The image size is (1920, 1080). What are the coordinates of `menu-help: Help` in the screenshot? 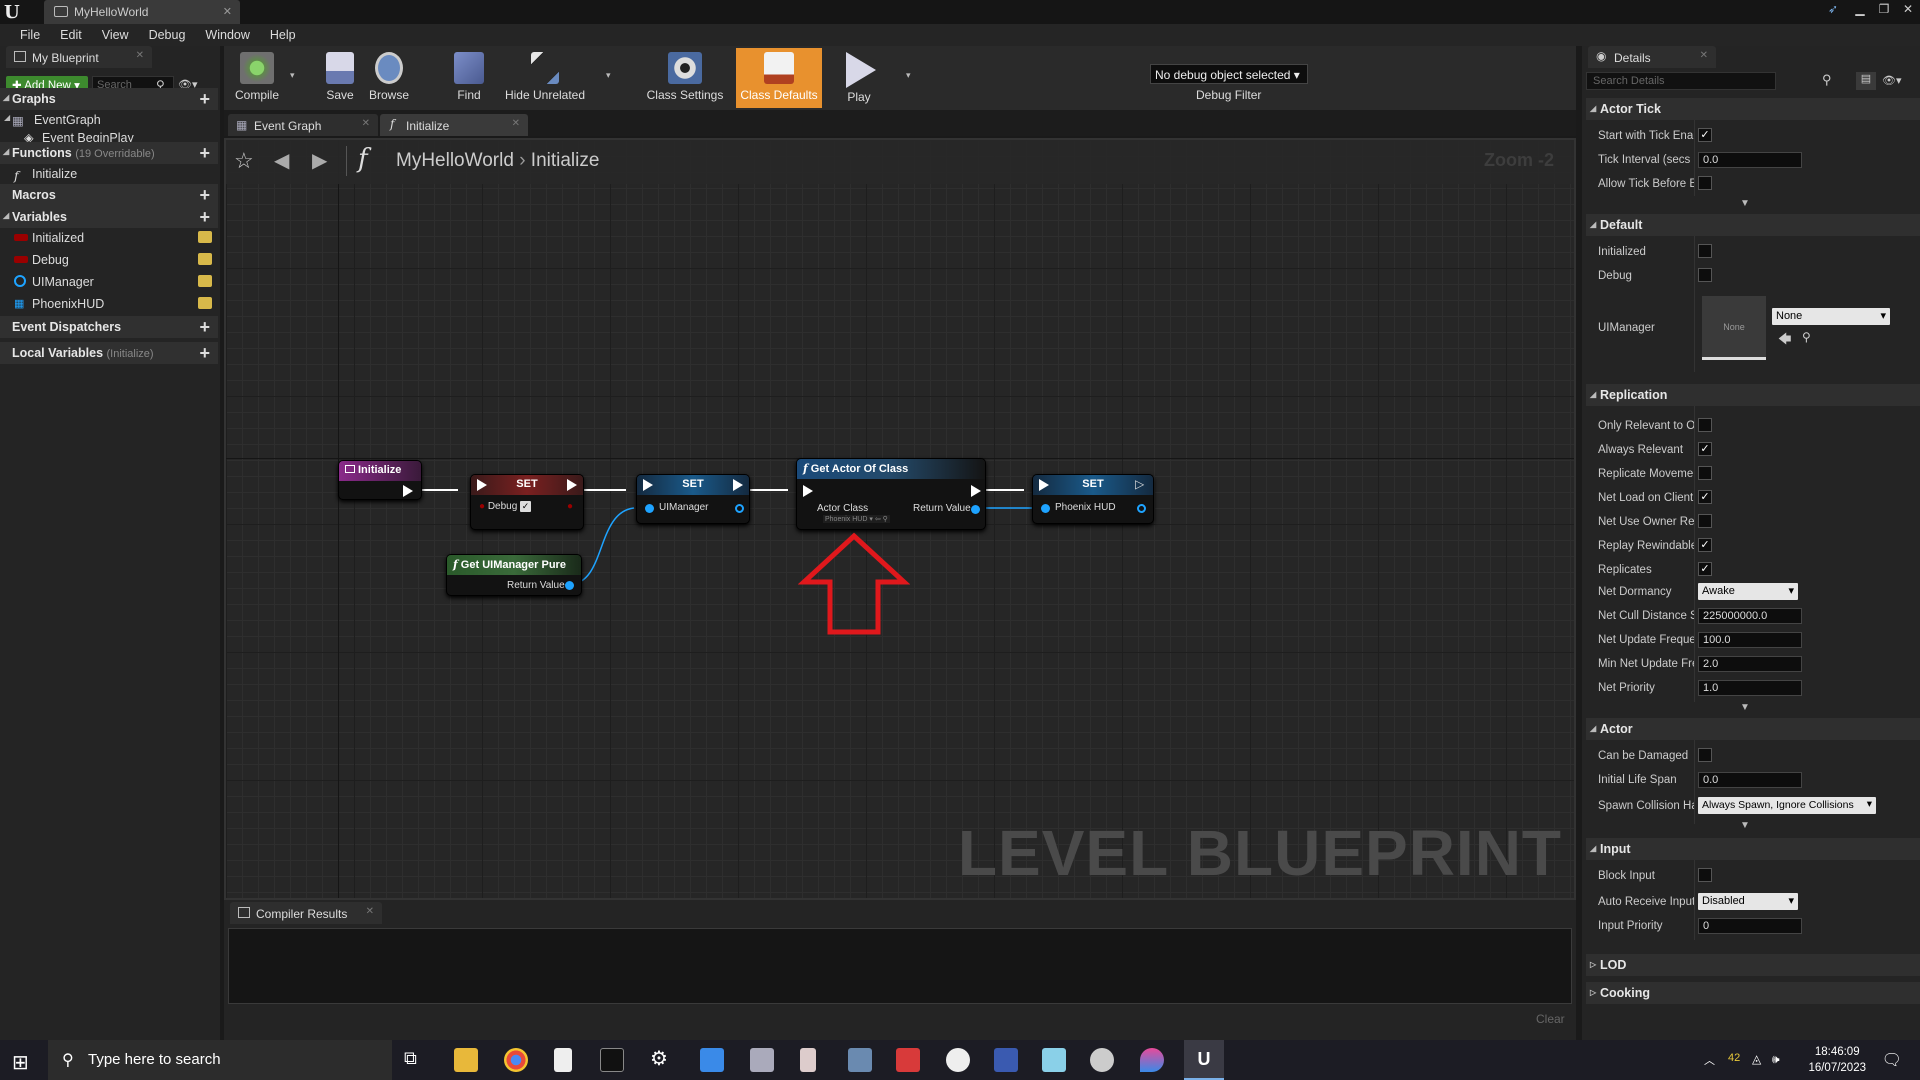 It's located at (283, 35).